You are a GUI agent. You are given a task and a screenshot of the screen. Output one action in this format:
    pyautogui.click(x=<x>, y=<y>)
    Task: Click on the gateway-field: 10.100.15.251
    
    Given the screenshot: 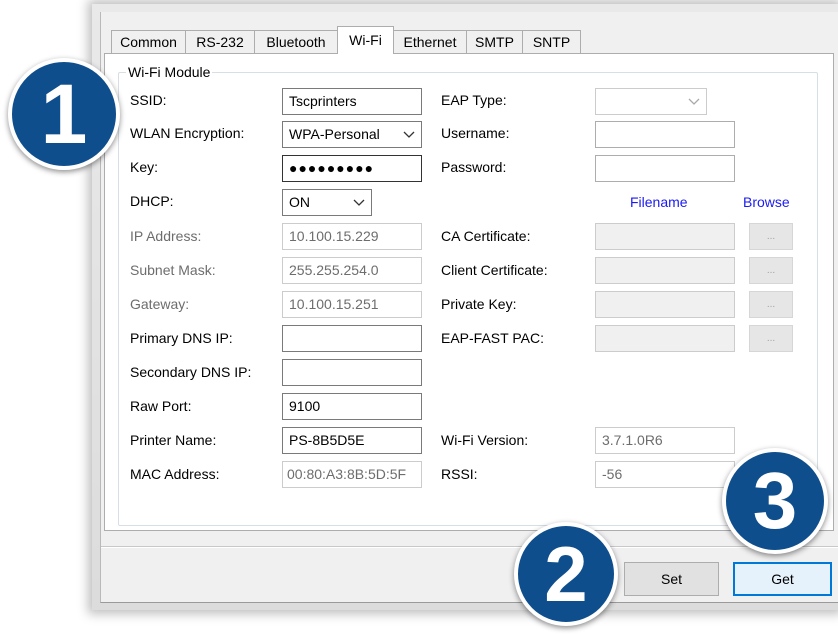 What is the action you would take?
    pyautogui.click(x=352, y=304)
    